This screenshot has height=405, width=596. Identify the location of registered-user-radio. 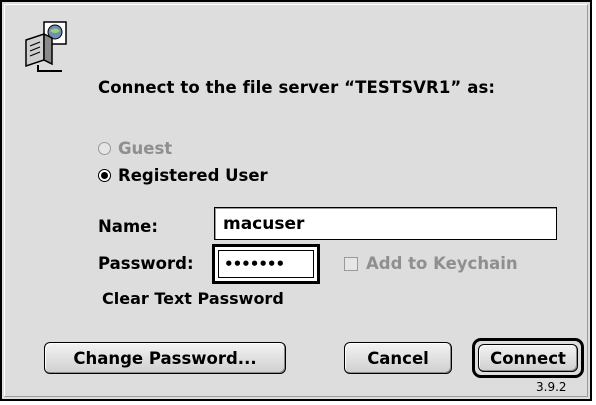
(104, 175).